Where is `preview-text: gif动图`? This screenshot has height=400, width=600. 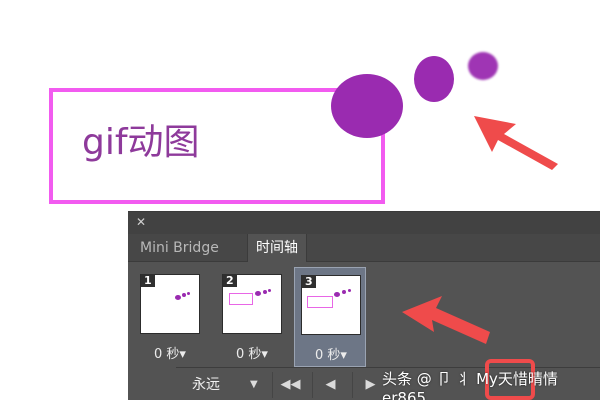
preview-text: gif动图 is located at coordinates (141, 142).